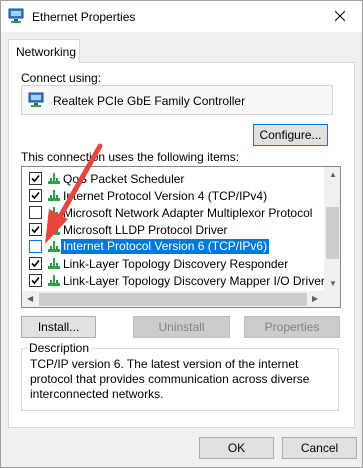  What do you see at coordinates (145, 230) in the screenshot?
I see `list-item-label: Microsoft LLDP Protocol Driver` at bounding box center [145, 230].